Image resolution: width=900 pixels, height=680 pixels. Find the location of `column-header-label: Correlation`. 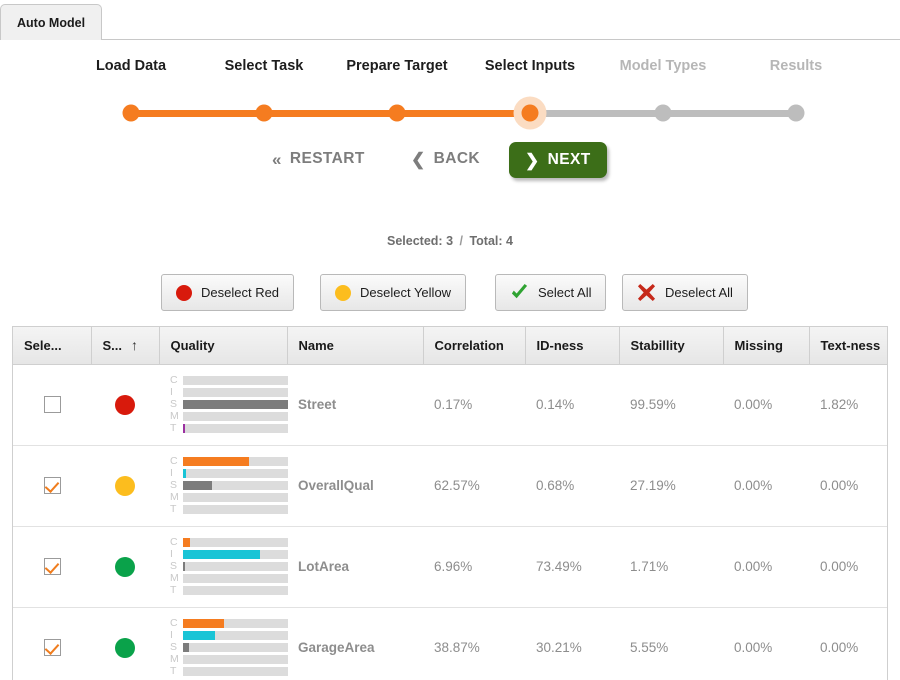

column-header-label: Correlation is located at coordinates (469, 345).